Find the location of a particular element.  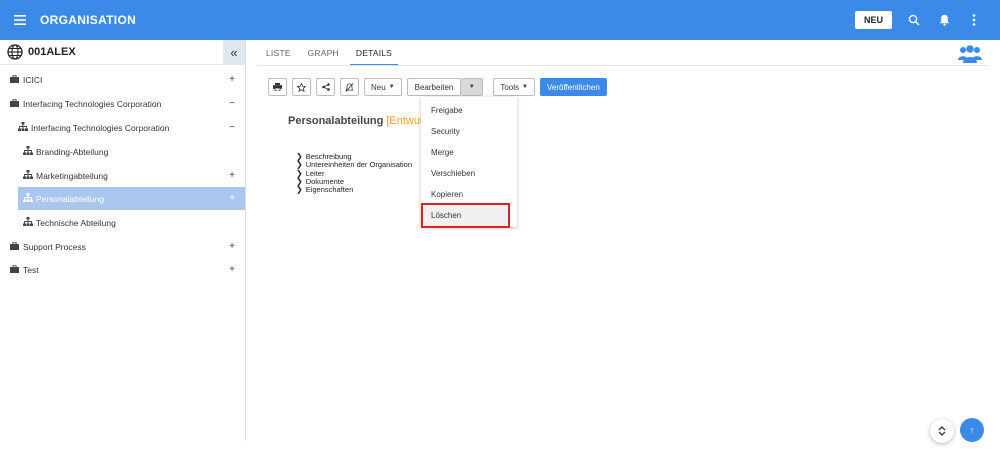

print-icon is located at coordinates (277, 87).